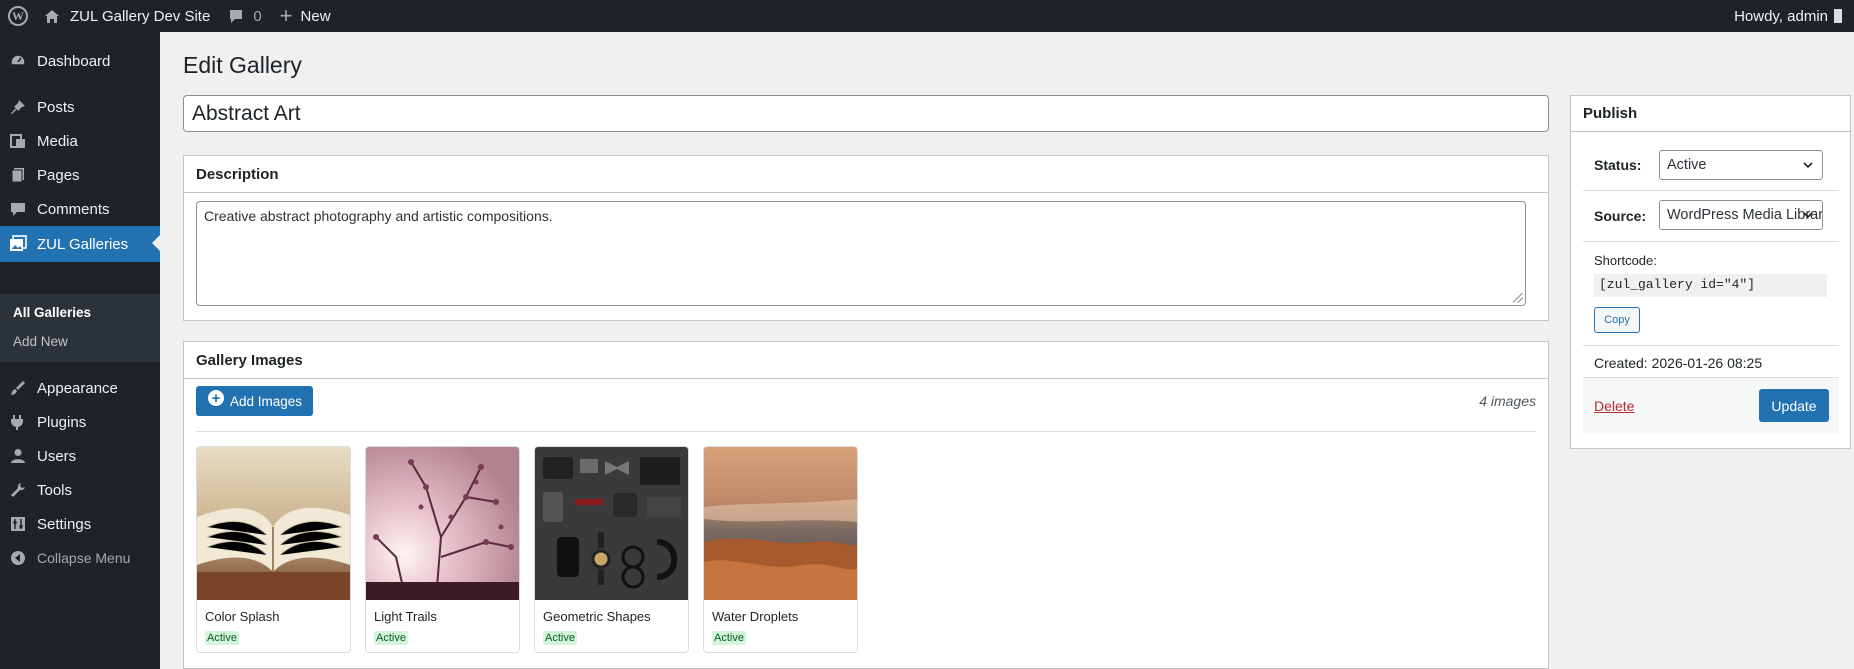  I want to click on user-icon, so click(18, 456).